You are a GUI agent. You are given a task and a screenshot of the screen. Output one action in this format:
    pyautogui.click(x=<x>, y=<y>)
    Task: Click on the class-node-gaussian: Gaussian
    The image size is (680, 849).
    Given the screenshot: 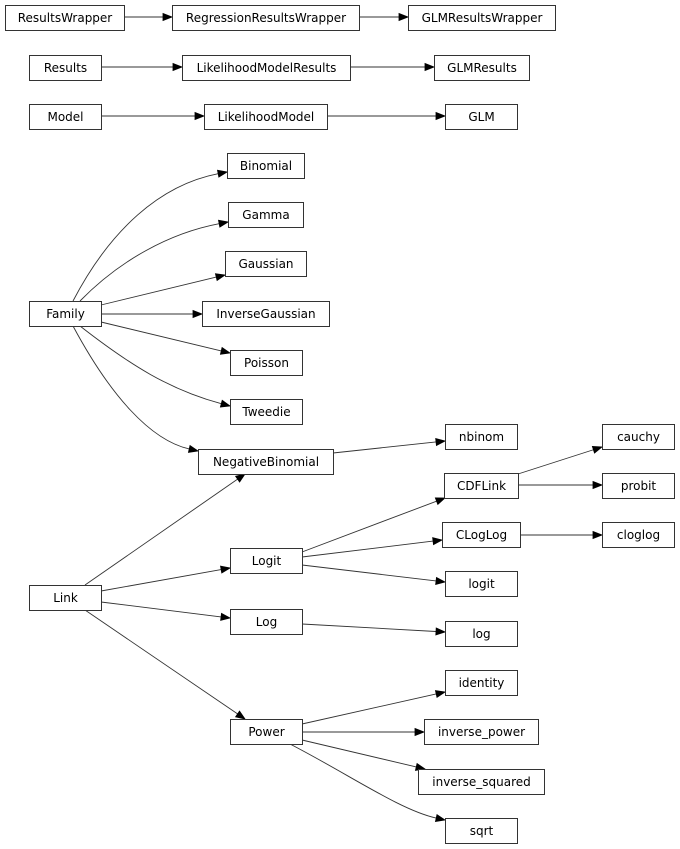 What is the action you would take?
    pyautogui.click(x=266, y=264)
    